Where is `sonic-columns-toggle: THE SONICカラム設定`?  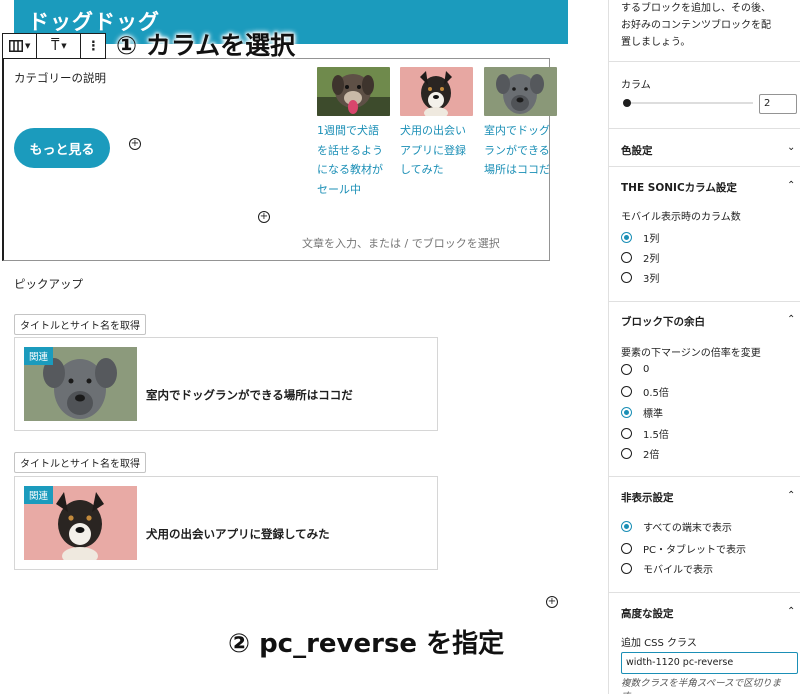
sonic-columns-toggle: THE SONICカラム設定 is located at coordinates (679, 187).